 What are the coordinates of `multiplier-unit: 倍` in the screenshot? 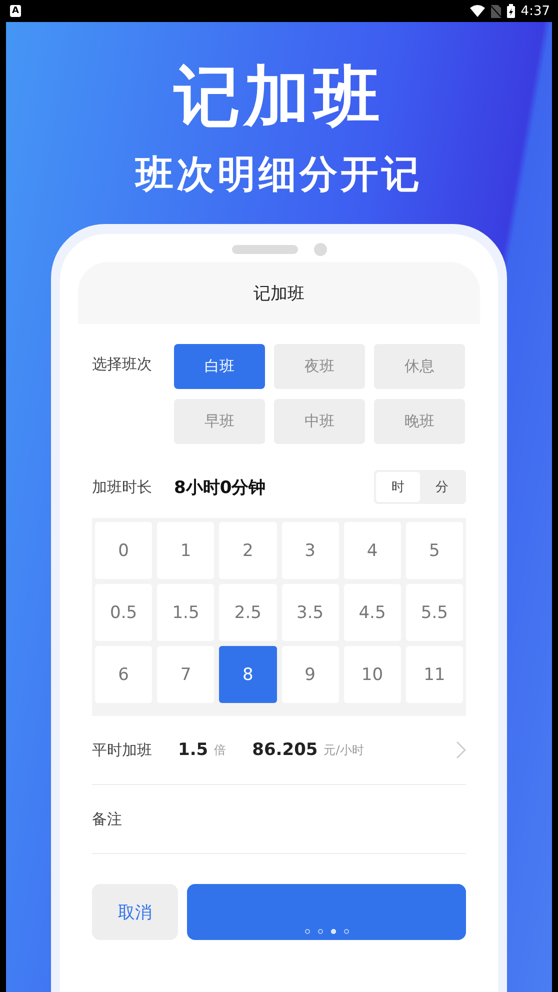 It's located at (220, 750).